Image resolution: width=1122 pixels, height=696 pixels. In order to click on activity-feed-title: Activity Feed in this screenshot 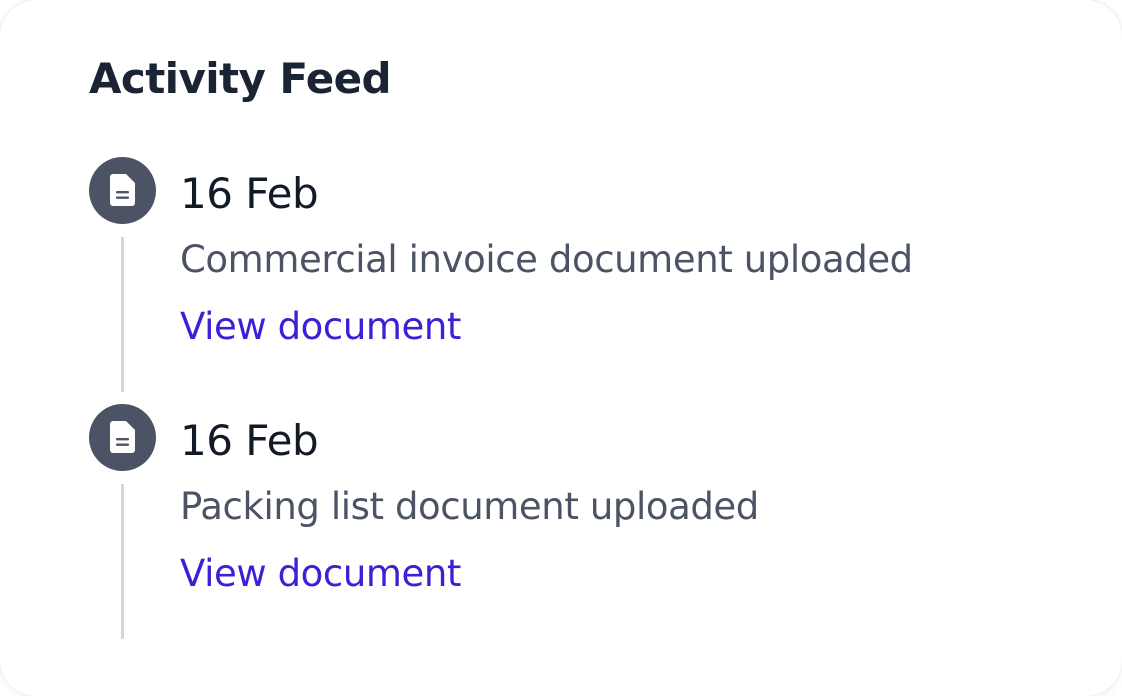, I will do `click(240, 78)`.